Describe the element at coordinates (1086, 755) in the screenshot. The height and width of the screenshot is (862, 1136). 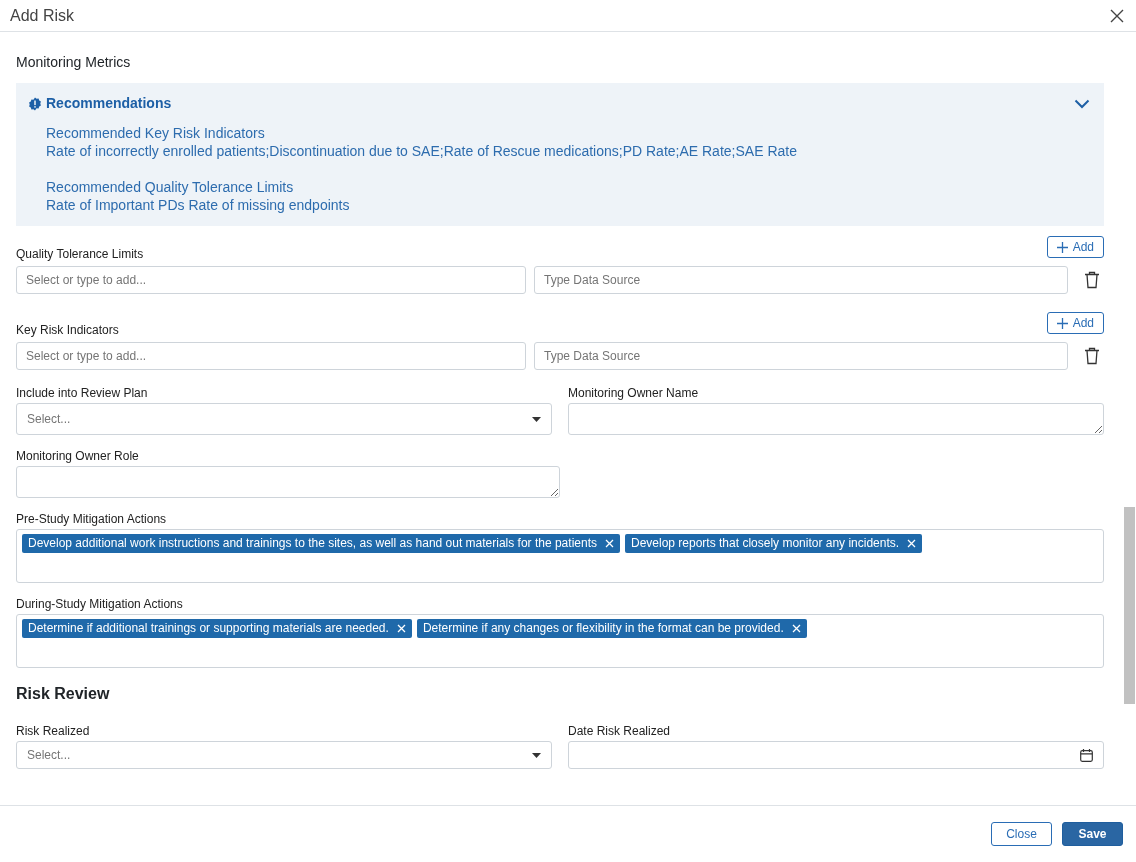
I see `calendar-icon` at that location.